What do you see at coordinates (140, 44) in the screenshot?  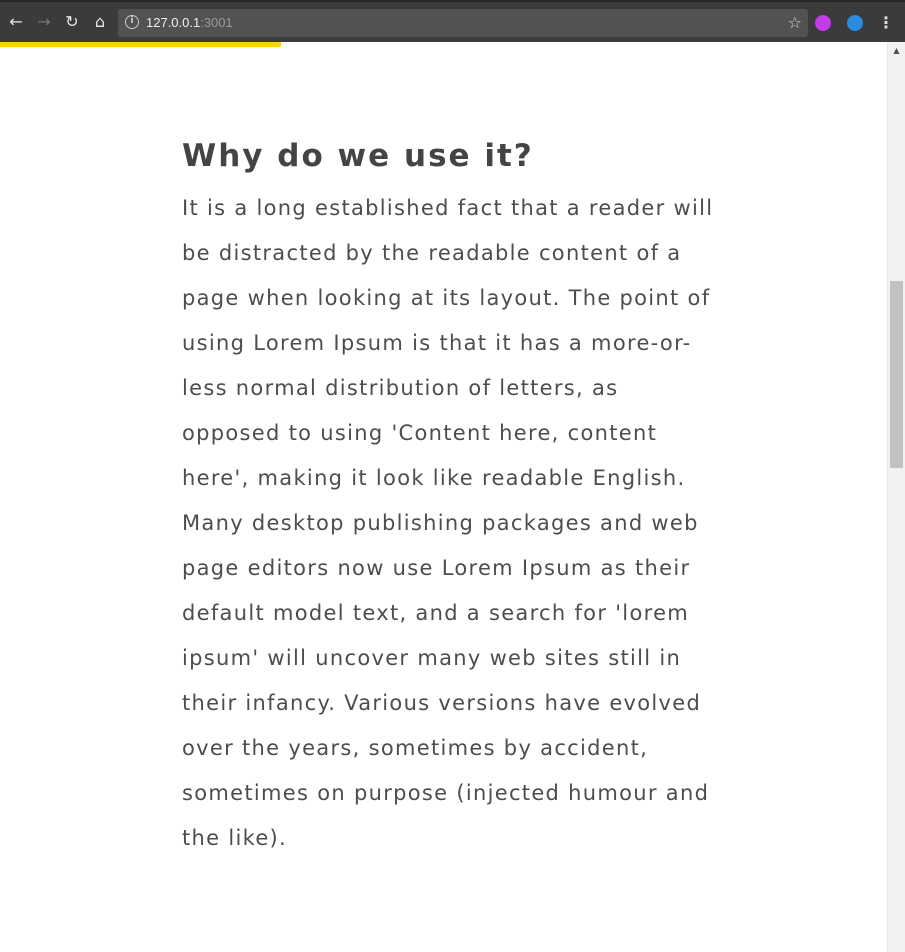 I see `loading-progress-bar` at bounding box center [140, 44].